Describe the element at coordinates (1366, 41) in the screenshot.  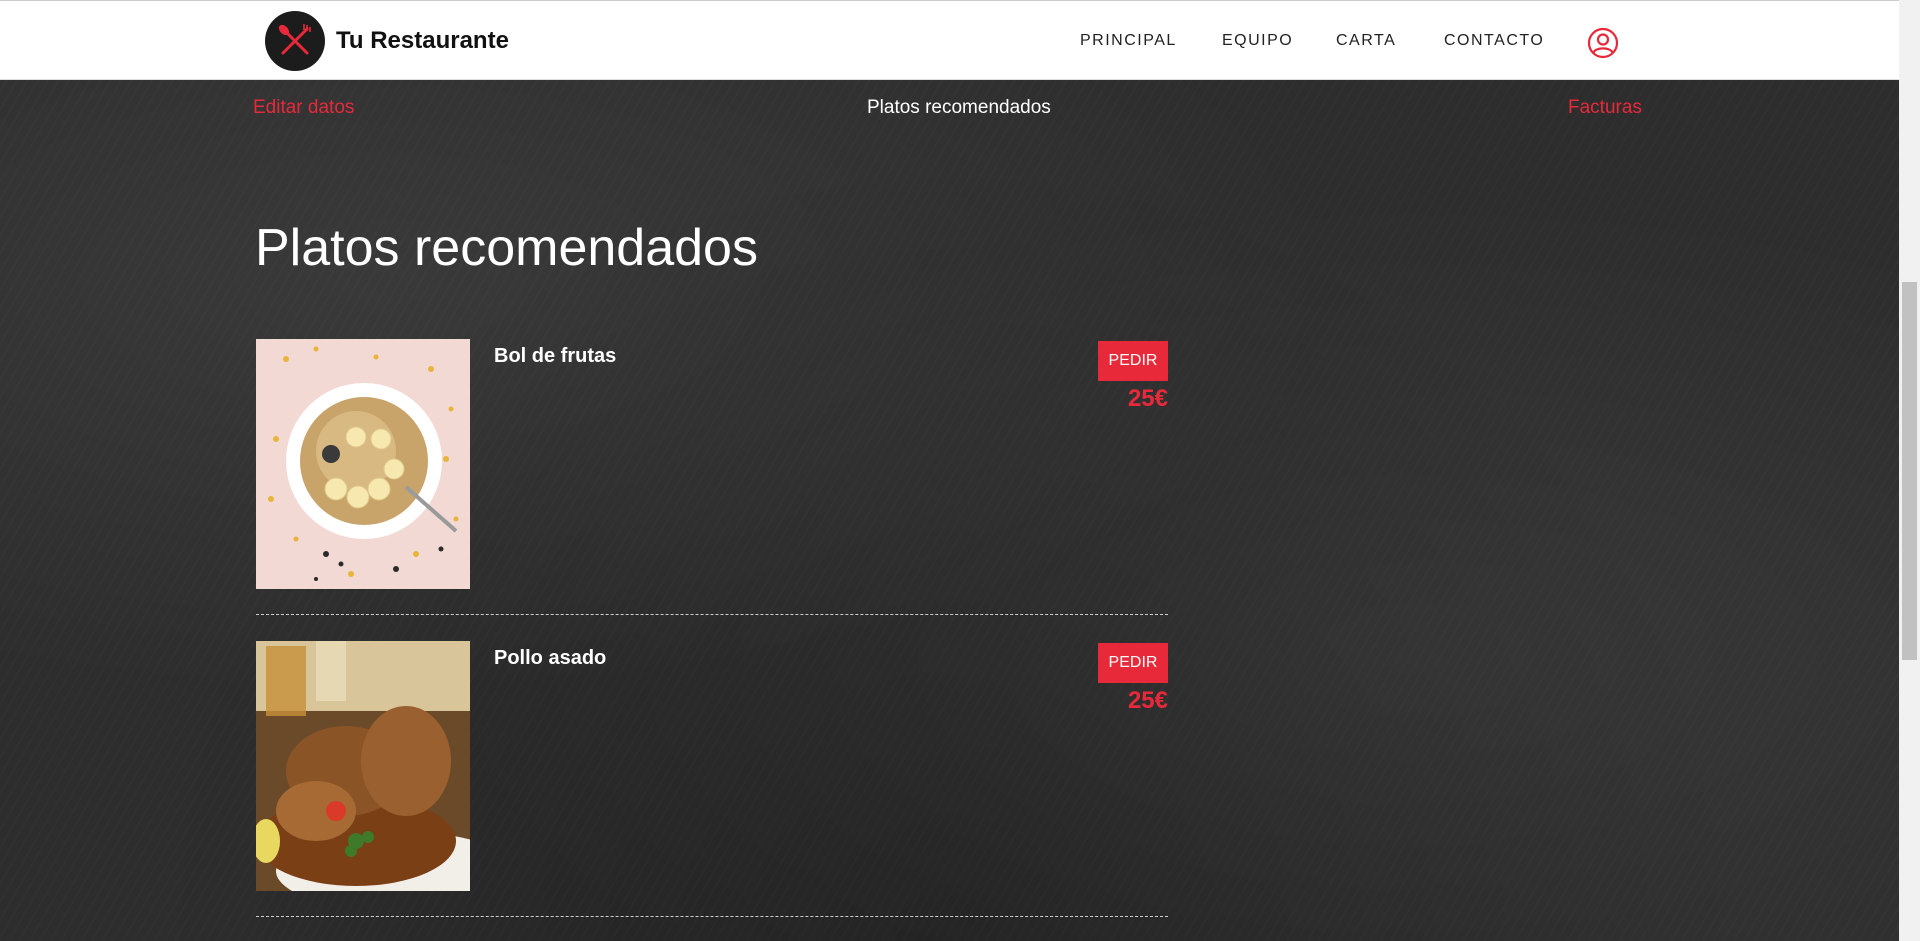
I see `nav-carta: CARTA` at that location.